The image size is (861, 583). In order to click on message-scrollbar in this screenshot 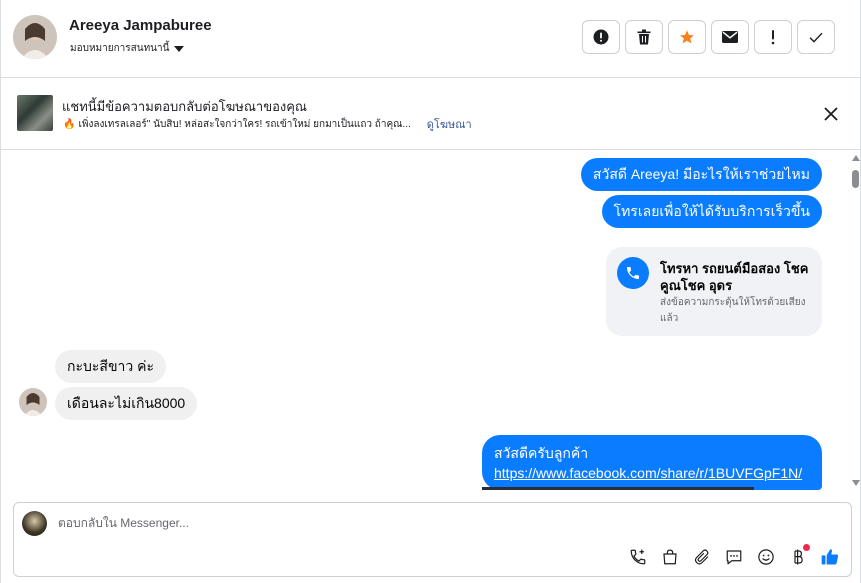, I will do `click(855, 320)`.